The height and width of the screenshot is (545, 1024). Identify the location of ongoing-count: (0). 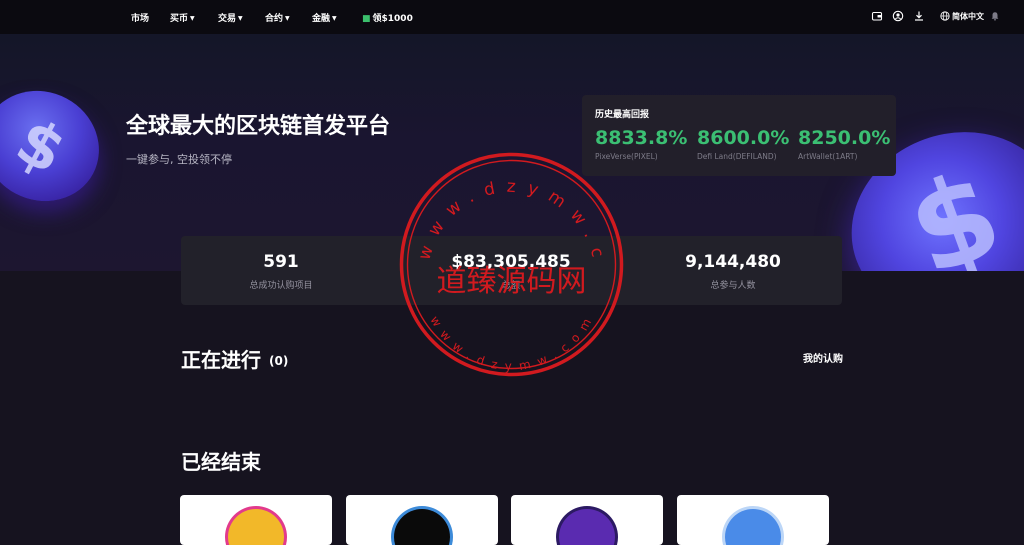
(279, 361).